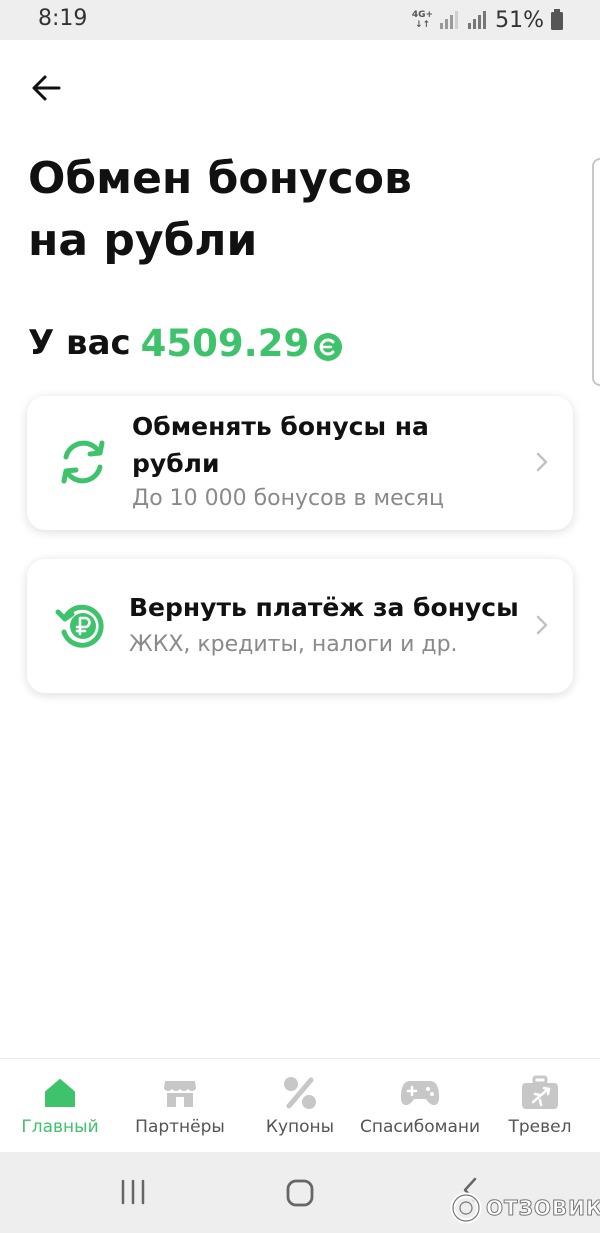 Image resolution: width=600 pixels, height=1233 pixels. I want to click on nav-item-home: Главный, so click(60, 1106).